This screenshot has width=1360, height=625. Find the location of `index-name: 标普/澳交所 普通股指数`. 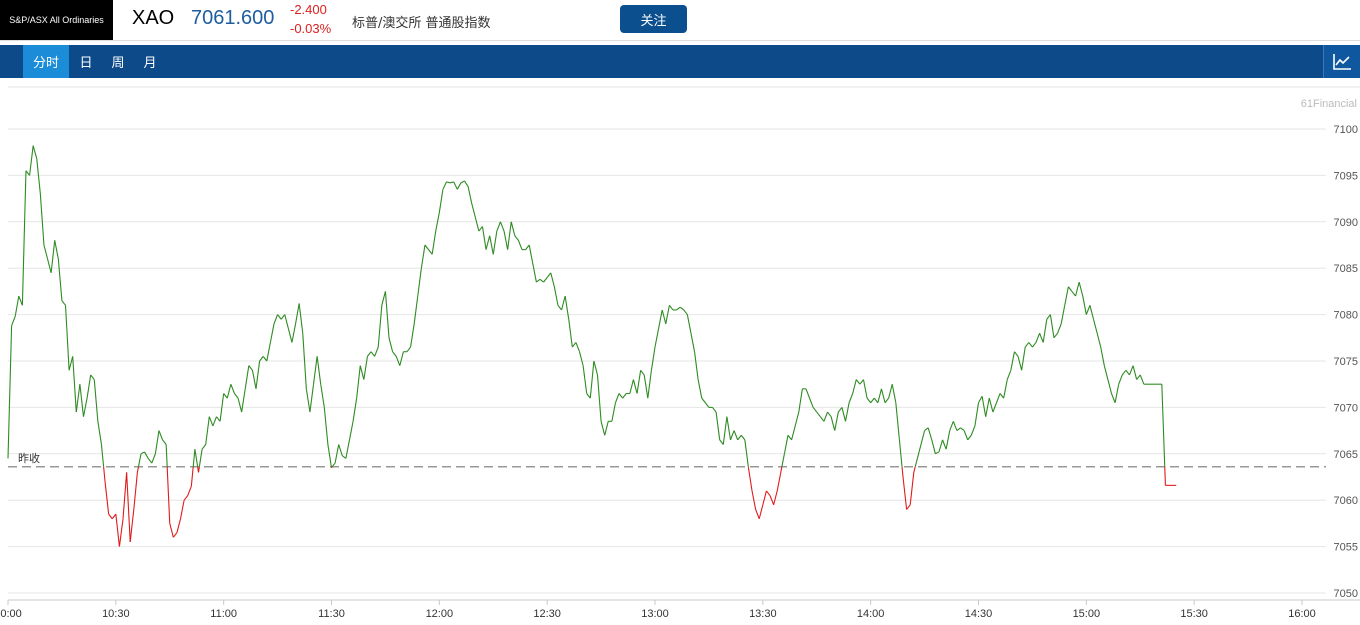

index-name: 标普/澳交所 普通股指数 is located at coordinates (421, 23).